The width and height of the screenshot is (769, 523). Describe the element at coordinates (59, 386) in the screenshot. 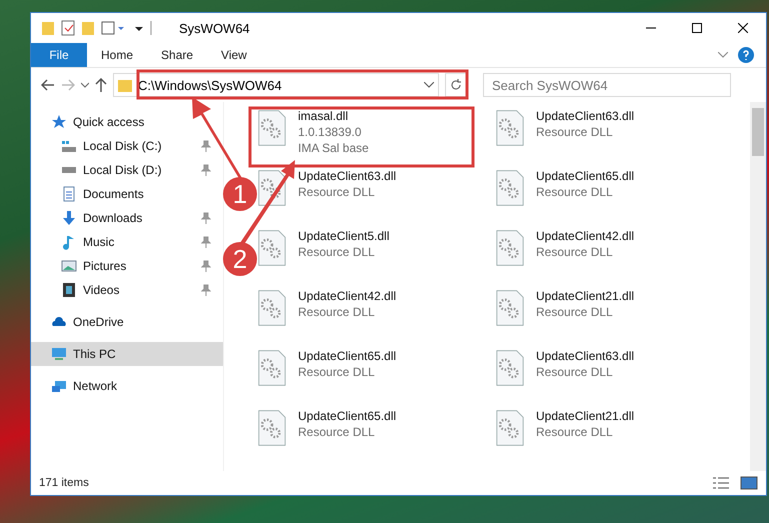

I see `network-icon` at that location.